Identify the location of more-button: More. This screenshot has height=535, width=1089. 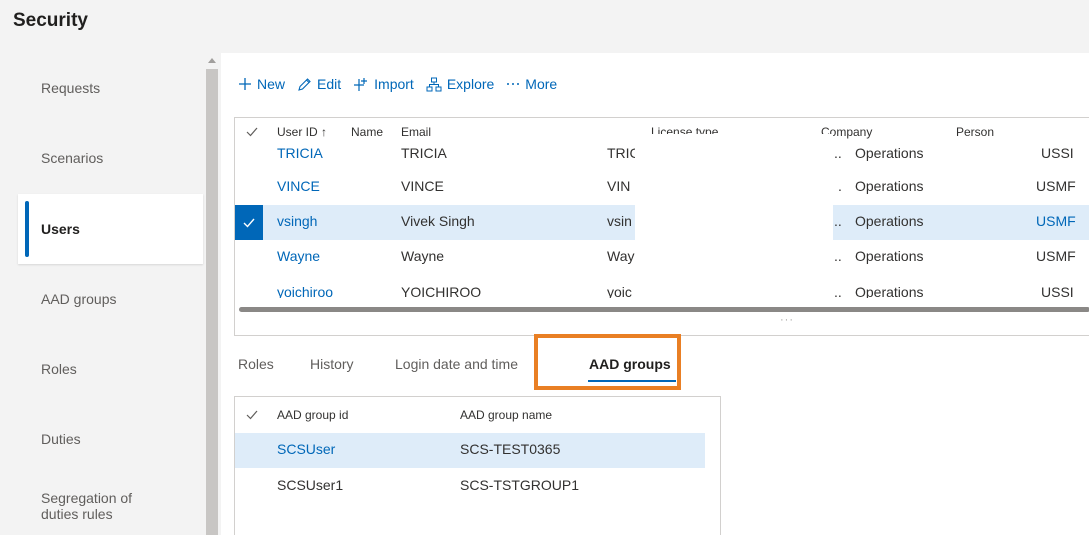
(531, 84).